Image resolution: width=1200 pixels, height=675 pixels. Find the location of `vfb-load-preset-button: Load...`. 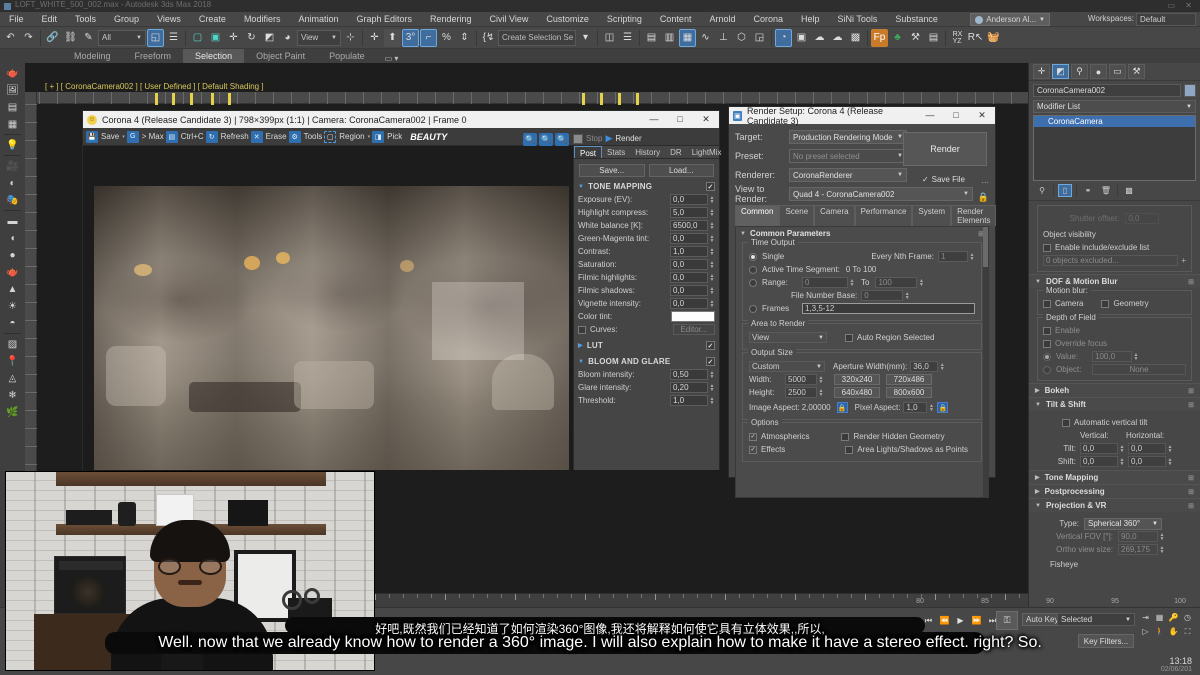

vfb-load-preset-button: Load... is located at coordinates (681, 170).